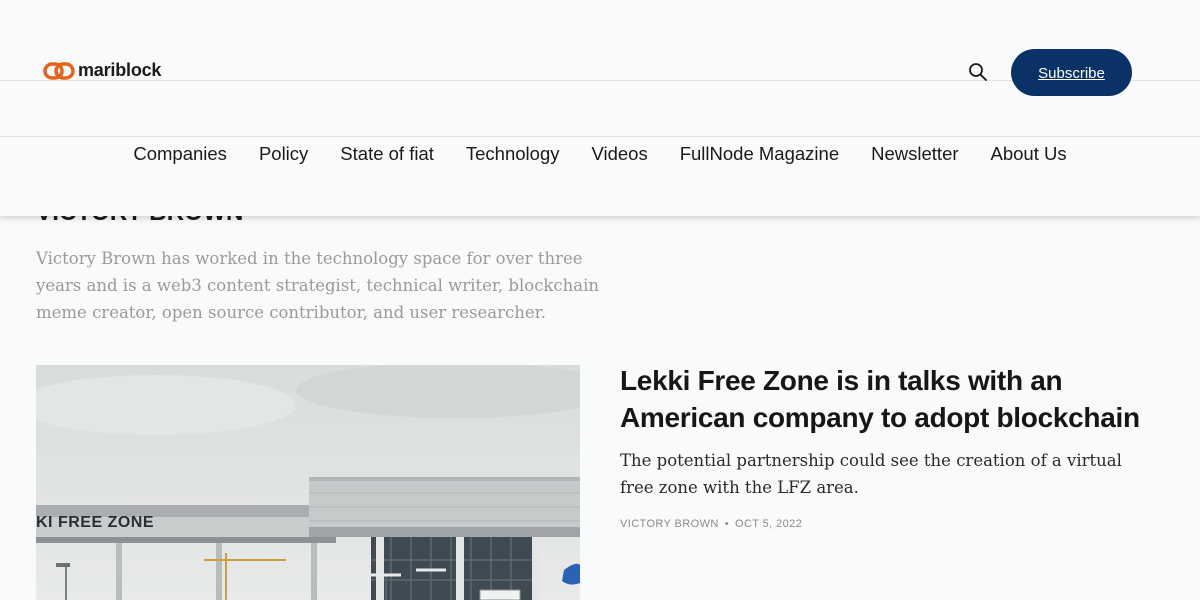 The height and width of the screenshot is (600, 1200). I want to click on nav-divider, so click(600, 136).